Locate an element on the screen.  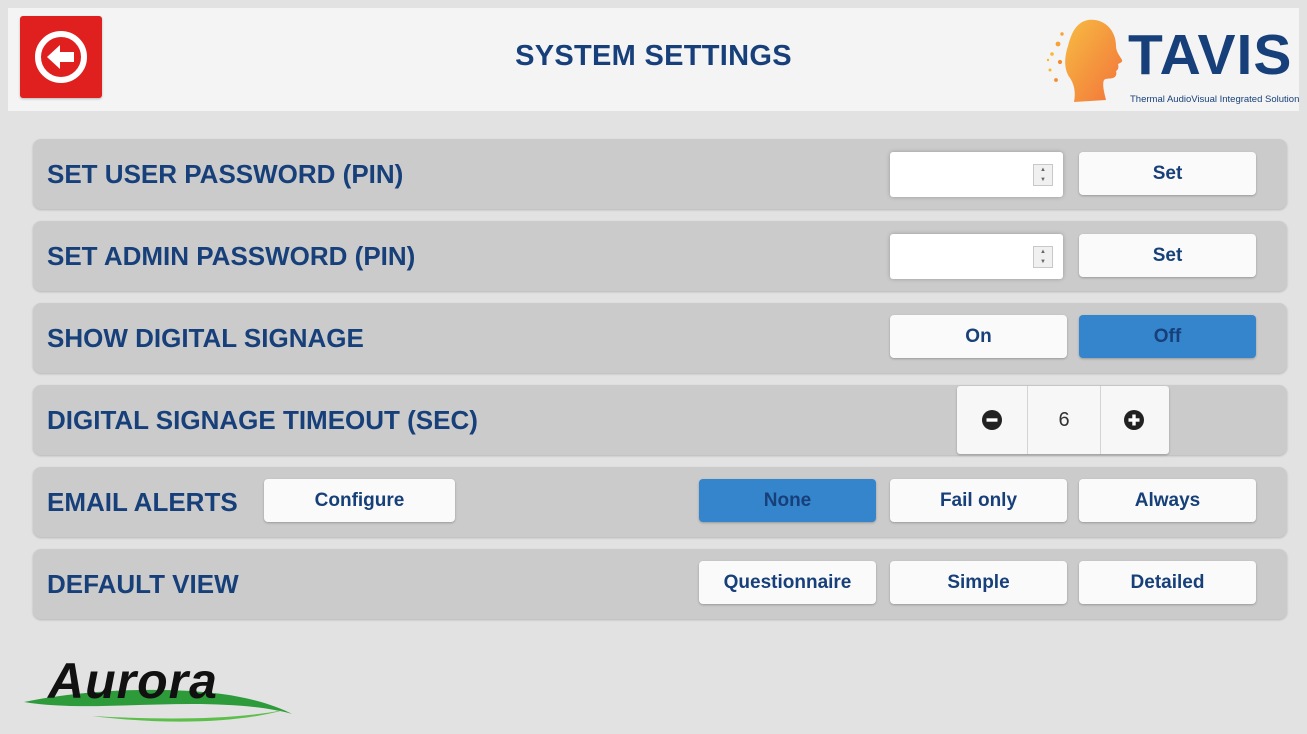
aurora-logo: Aurora is located at coordinates (160, 688).